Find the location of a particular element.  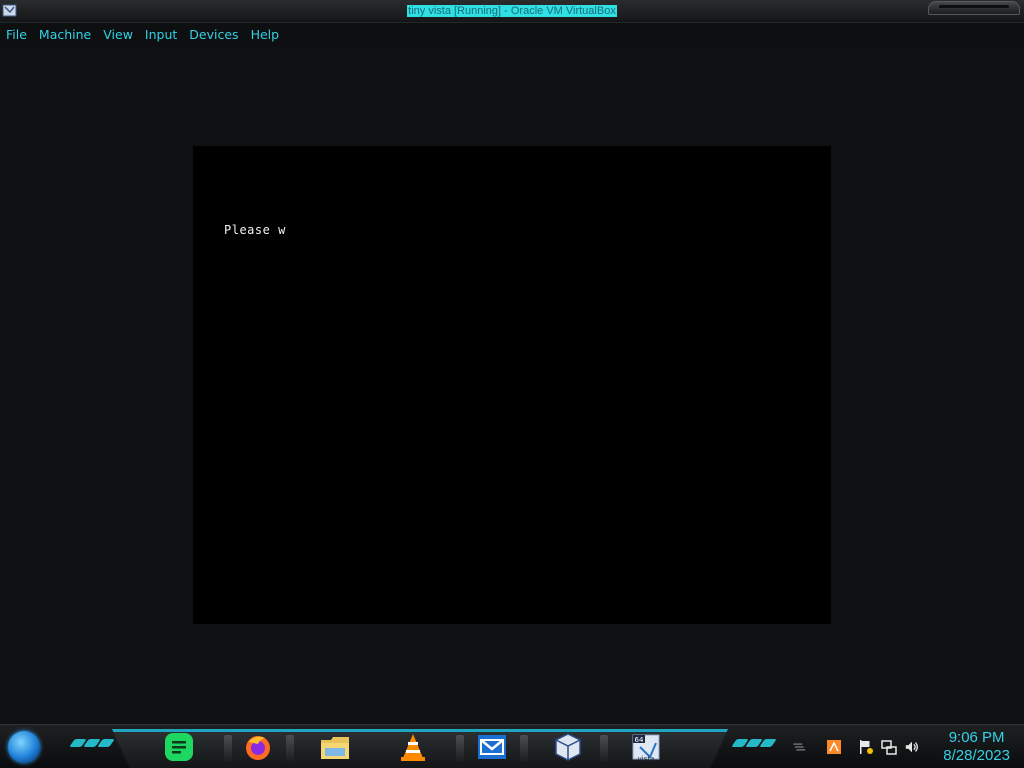

start-orb-icon is located at coordinates (24, 747).